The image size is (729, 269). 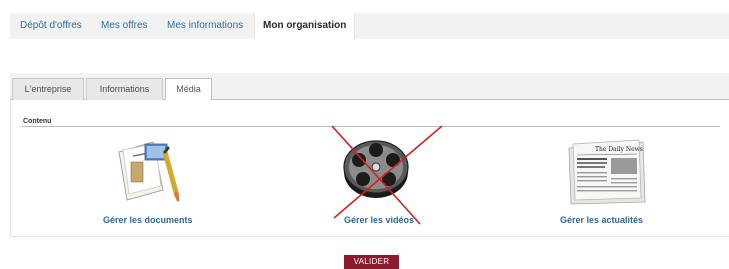 What do you see at coordinates (387, 175) in the screenshot?
I see `cross-out-mark` at bounding box center [387, 175].